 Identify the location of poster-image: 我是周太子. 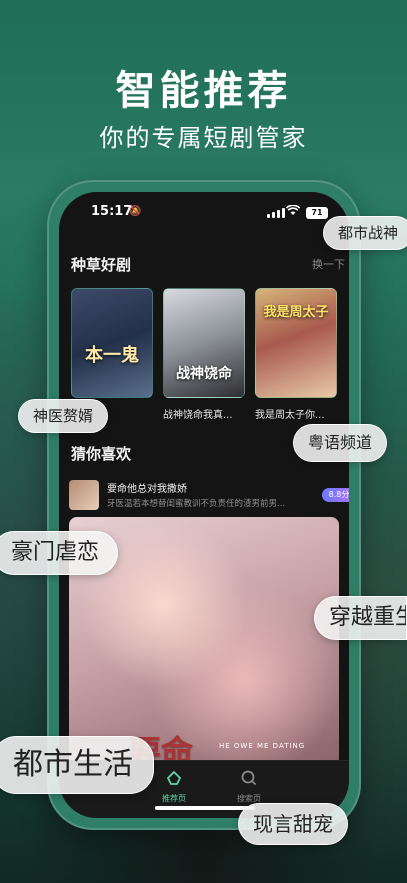
(296, 343).